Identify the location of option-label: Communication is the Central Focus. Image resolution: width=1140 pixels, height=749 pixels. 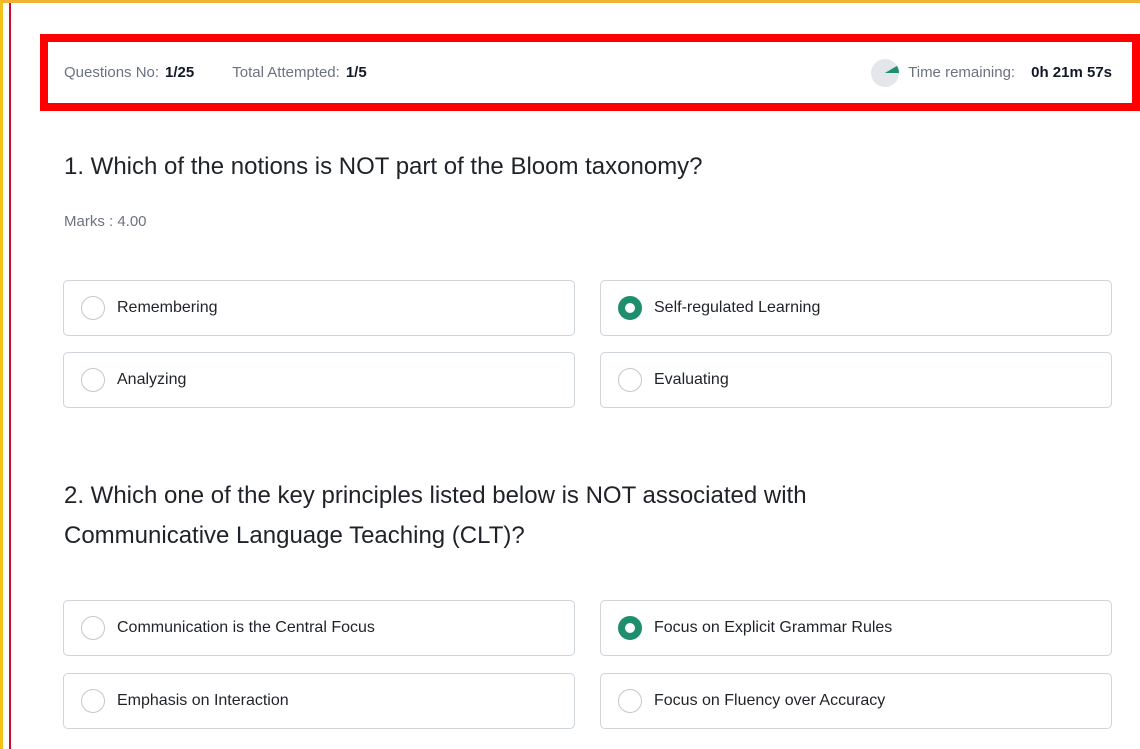
(246, 627).